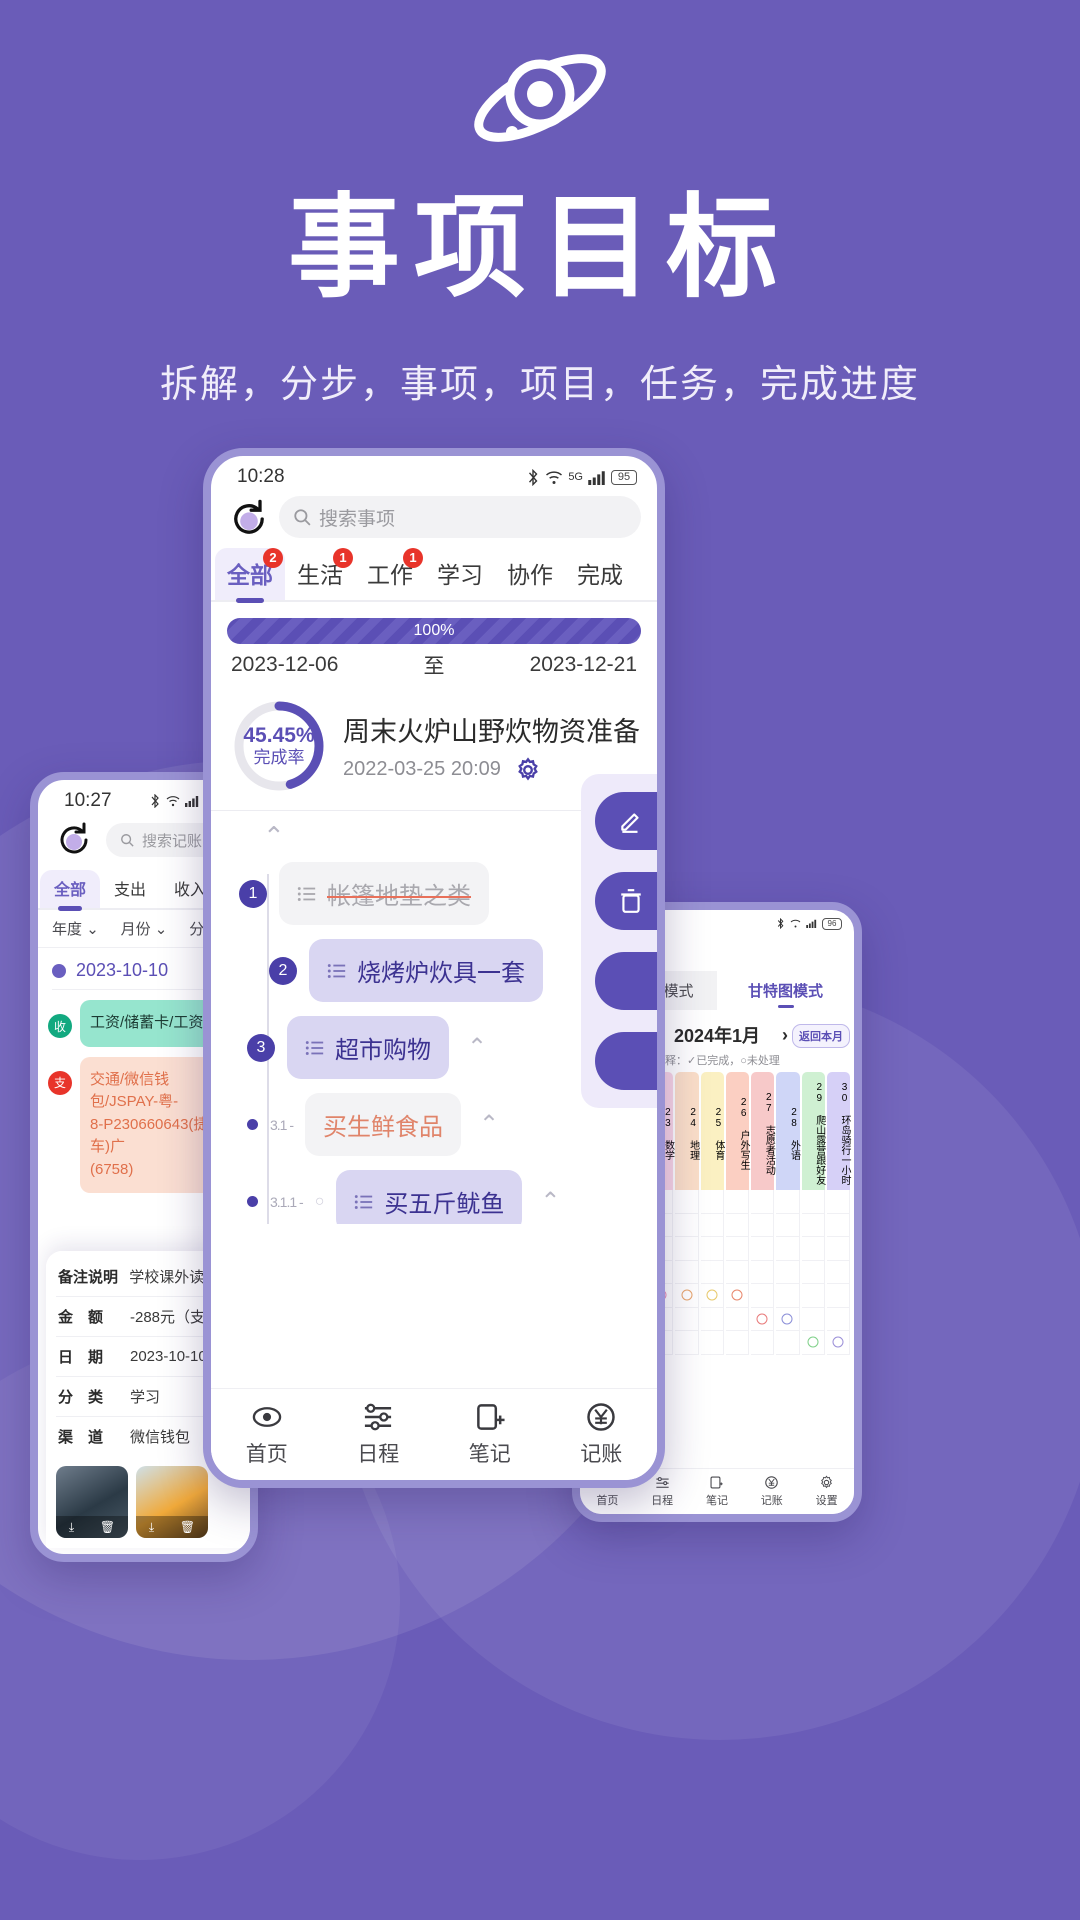  I want to click on tab-life: 生活 1, so click(320, 574).